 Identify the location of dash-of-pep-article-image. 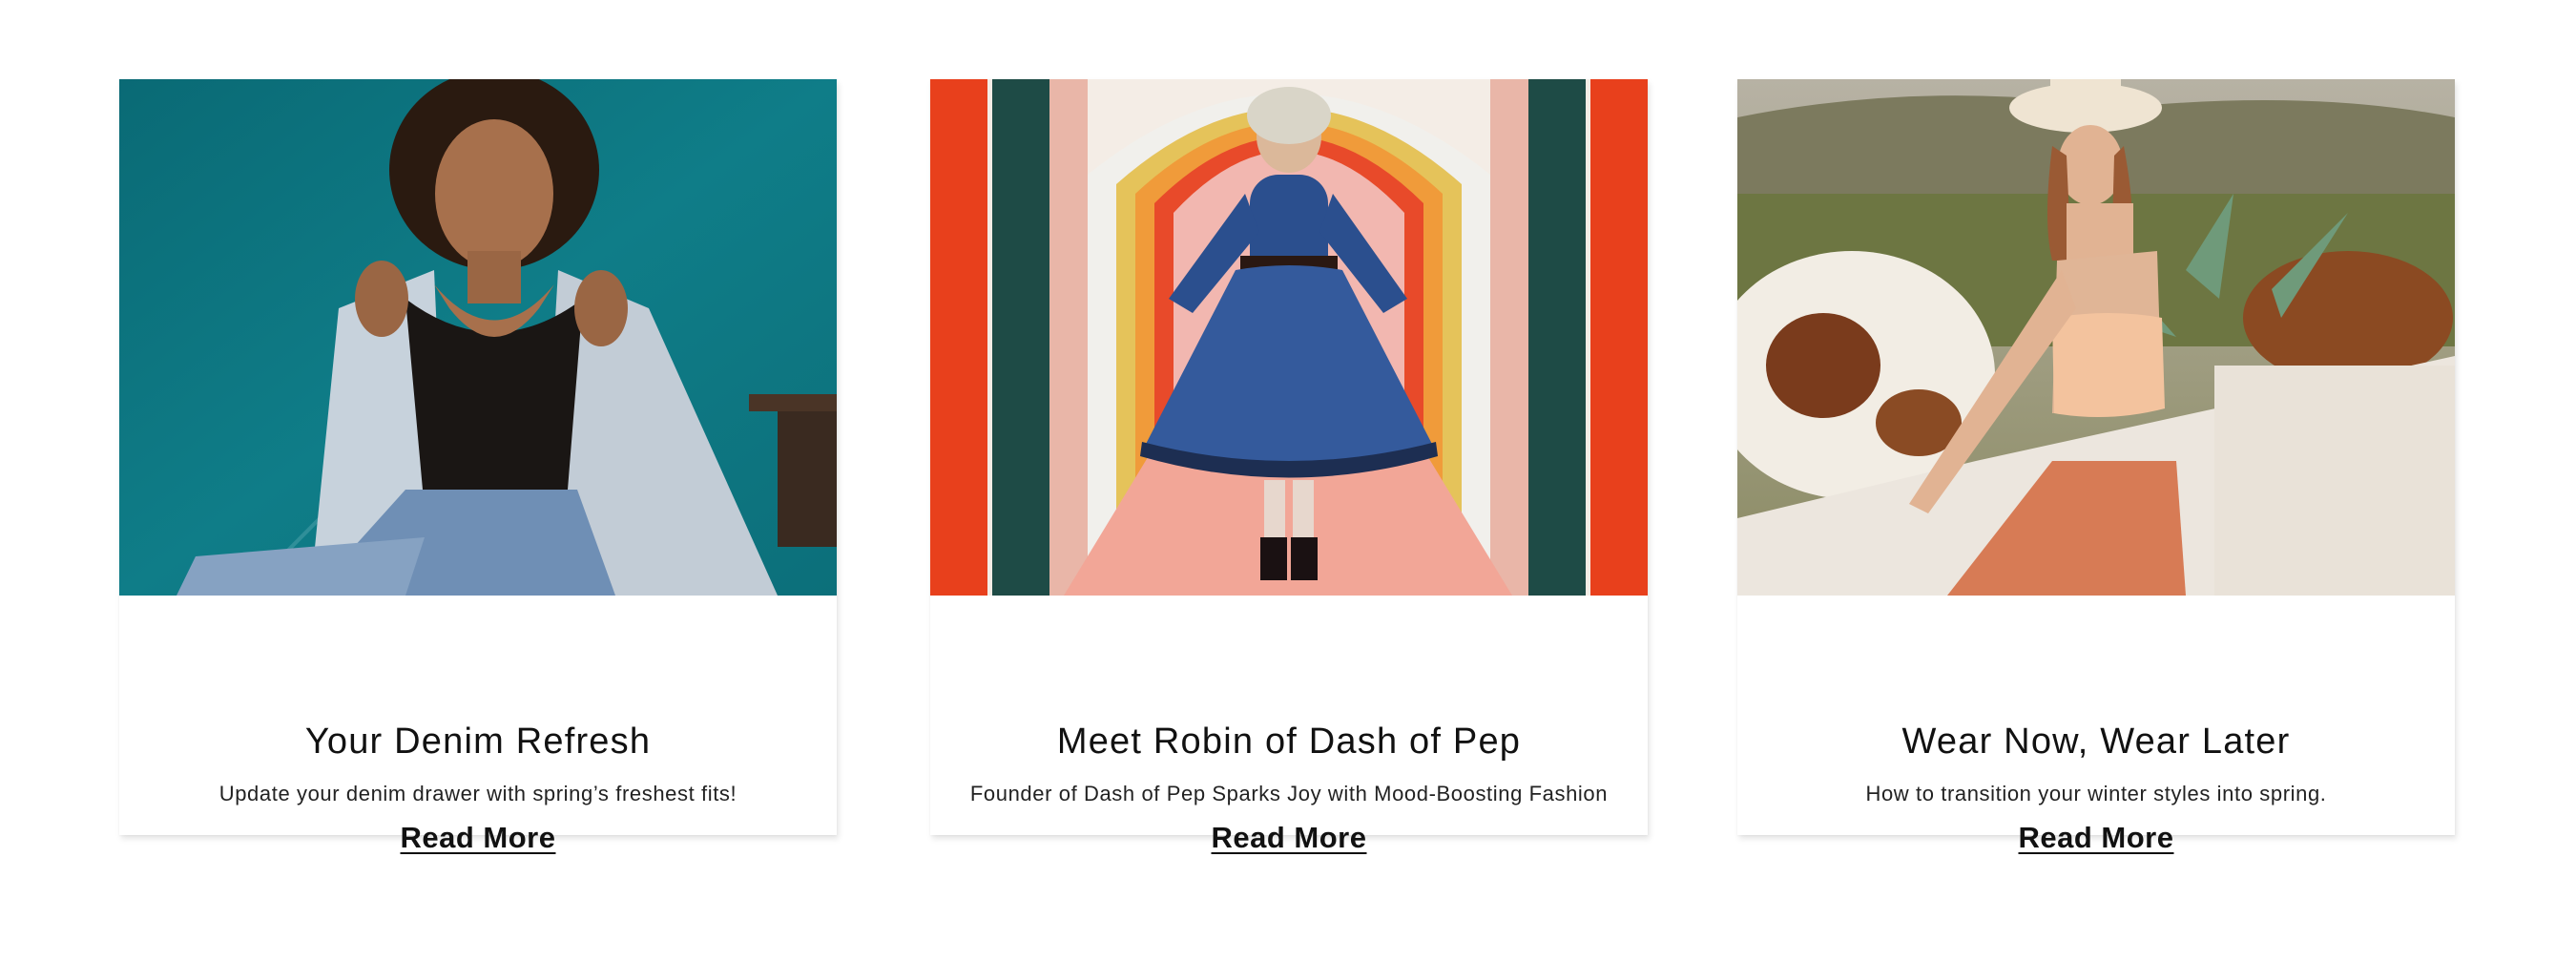
(1289, 338).